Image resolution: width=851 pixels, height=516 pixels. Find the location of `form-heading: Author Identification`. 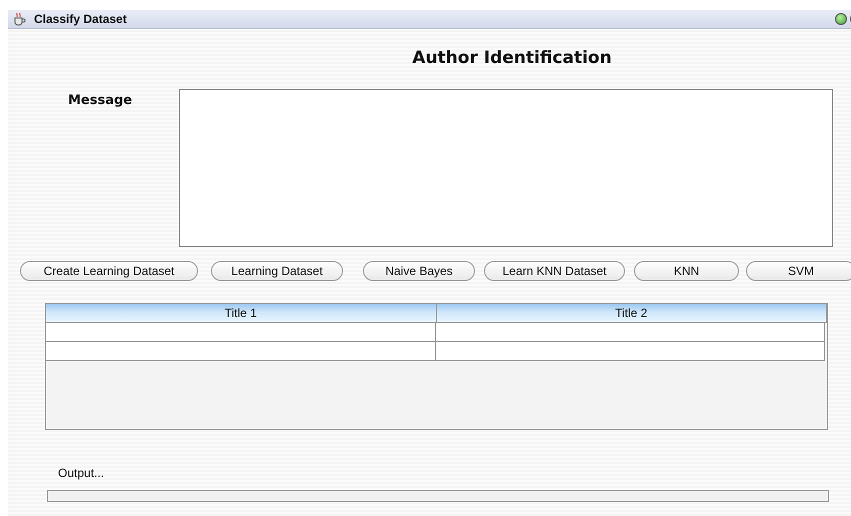

form-heading: Author Identification is located at coordinates (512, 58).